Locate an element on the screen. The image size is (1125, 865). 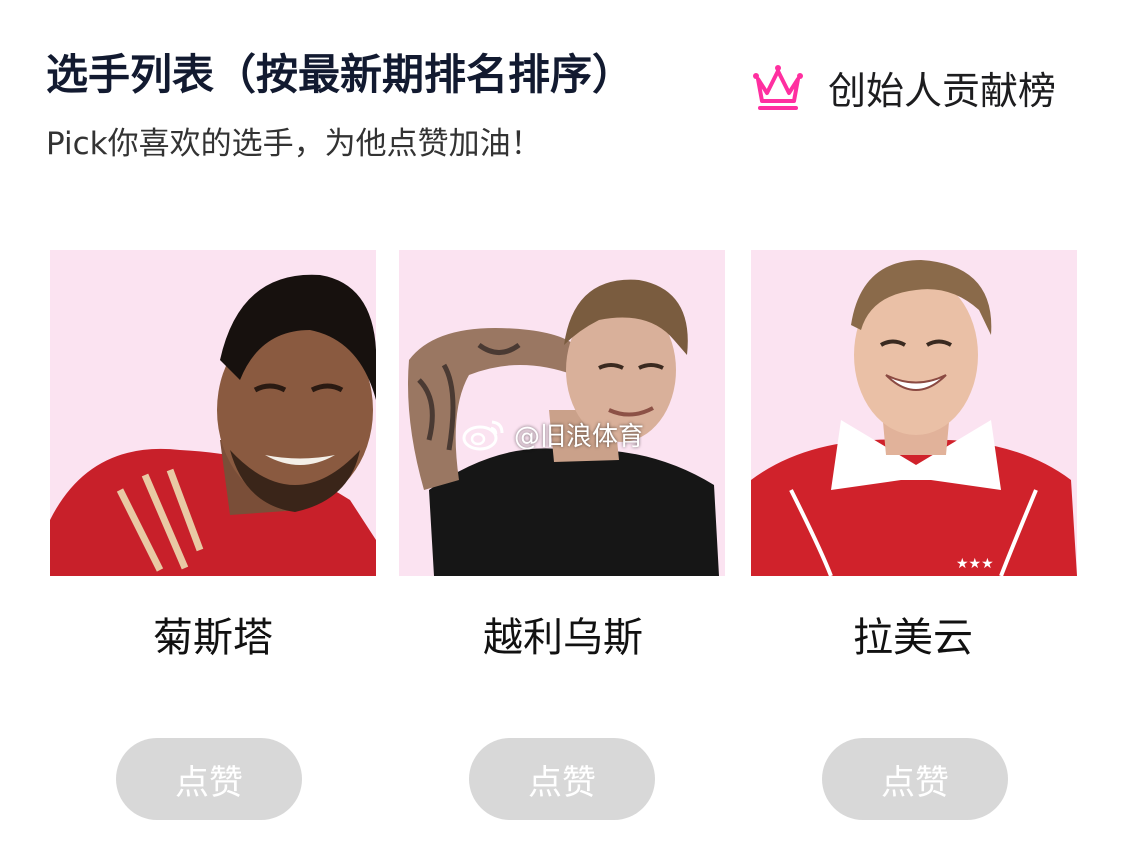
like-button-2: 点赞 is located at coordinates (562, 779).